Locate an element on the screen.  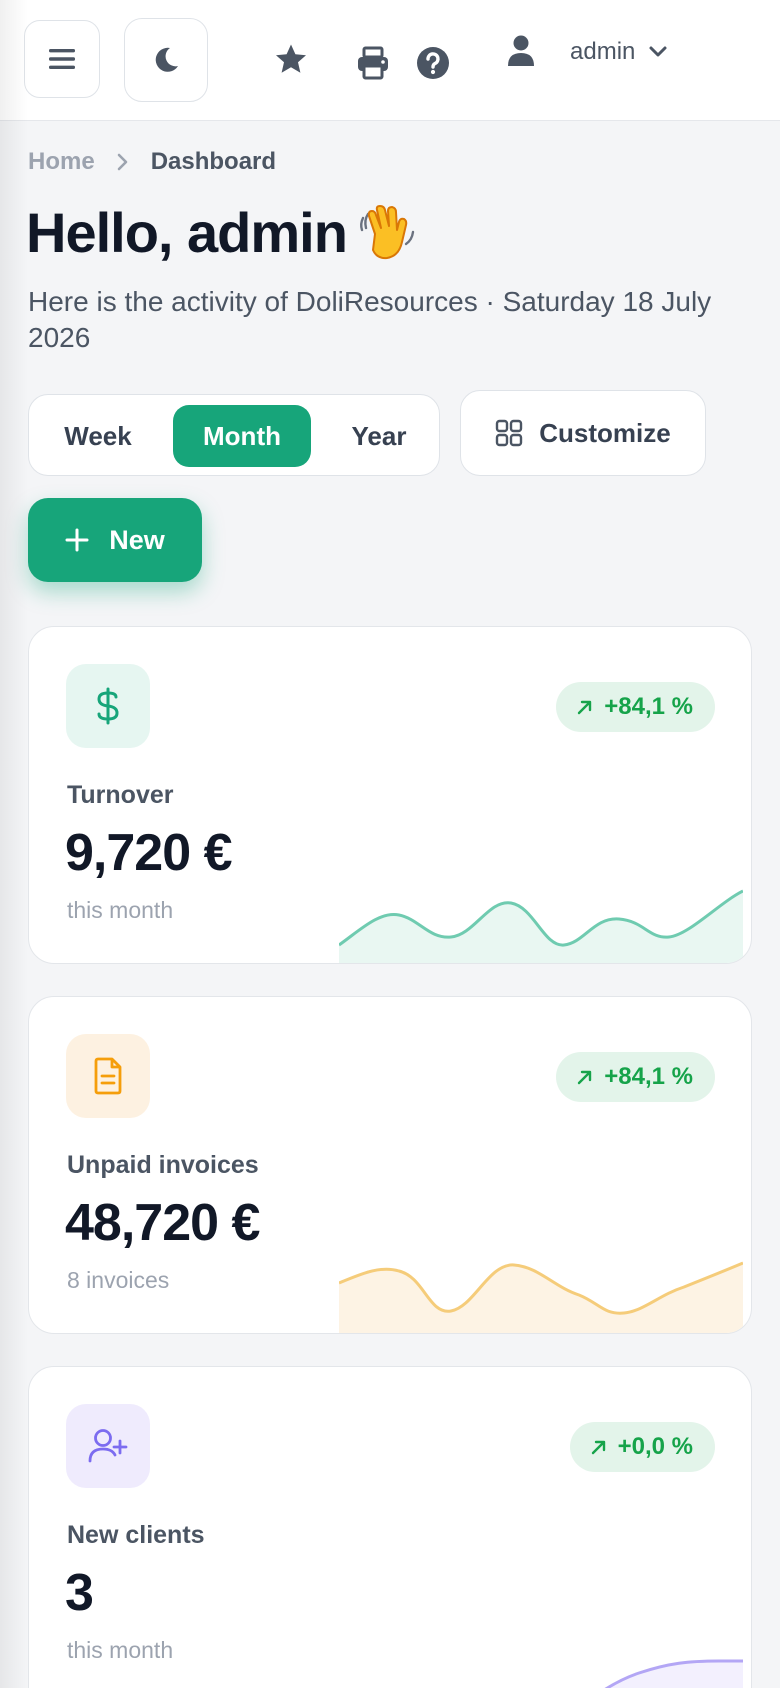
period-week-button: Week is located at coordinates (98, 436).